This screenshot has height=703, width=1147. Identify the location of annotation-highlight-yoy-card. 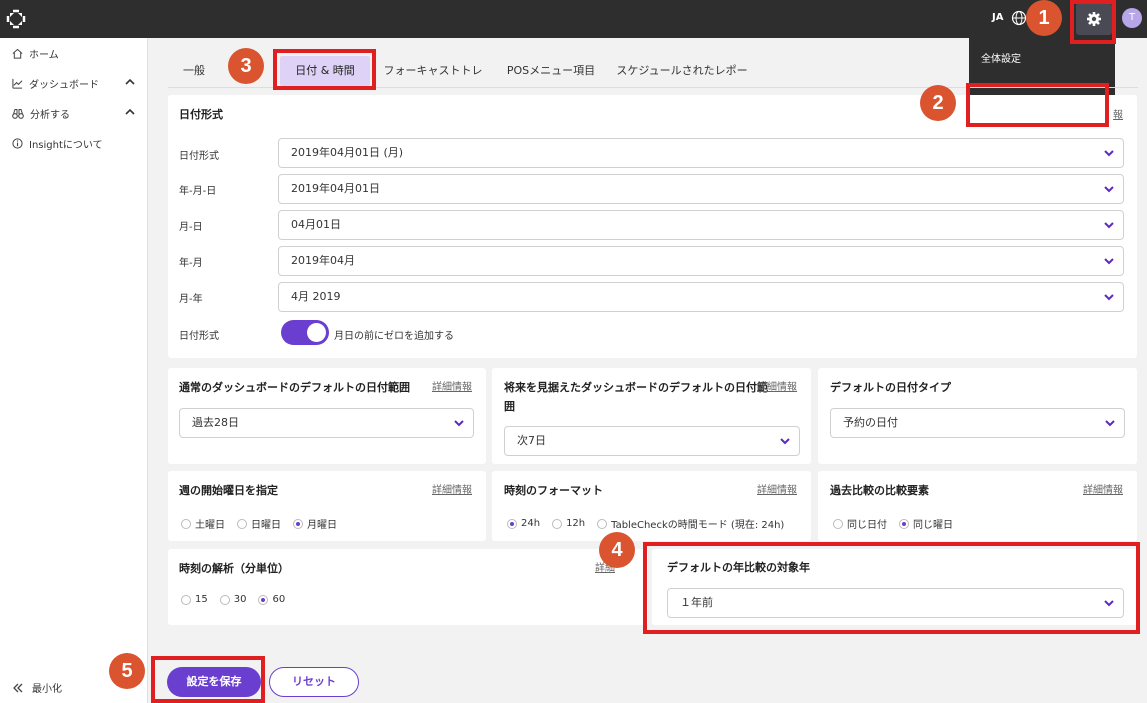
(891, 588).